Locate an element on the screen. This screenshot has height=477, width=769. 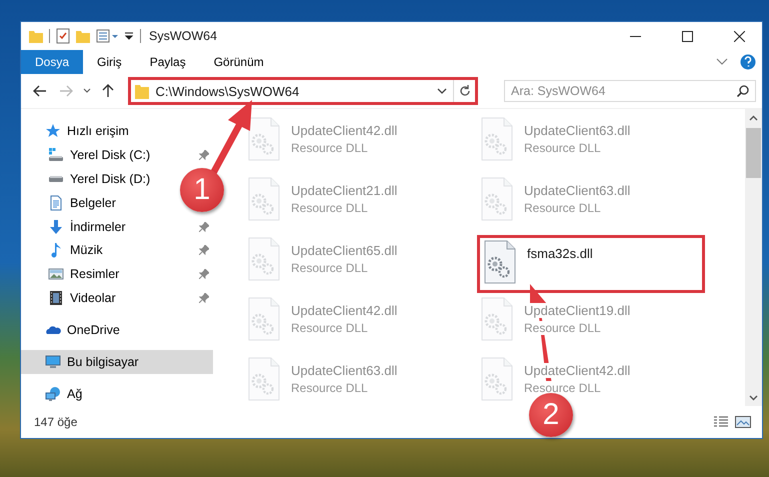
item-count: 147 öğe is located at coordinates (56, 422).